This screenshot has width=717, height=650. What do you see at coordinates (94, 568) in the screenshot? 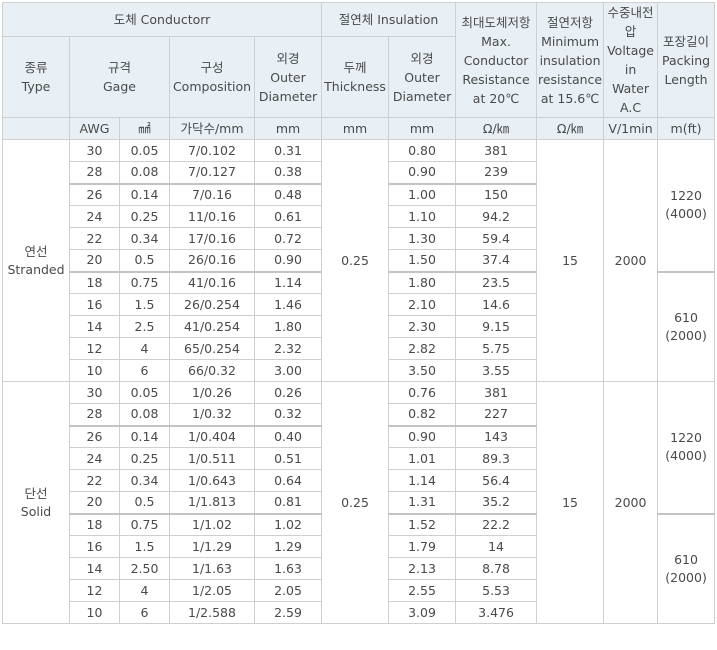
I see `awg-cell: 14` at bounding box center [94, 568].